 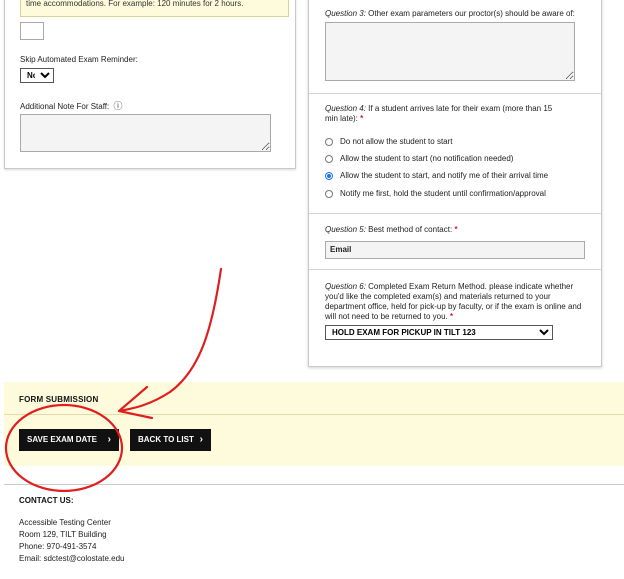 I want to click on additional-note-label: Additional Note For Staff: ⓘ, so click(x=71, y=105).